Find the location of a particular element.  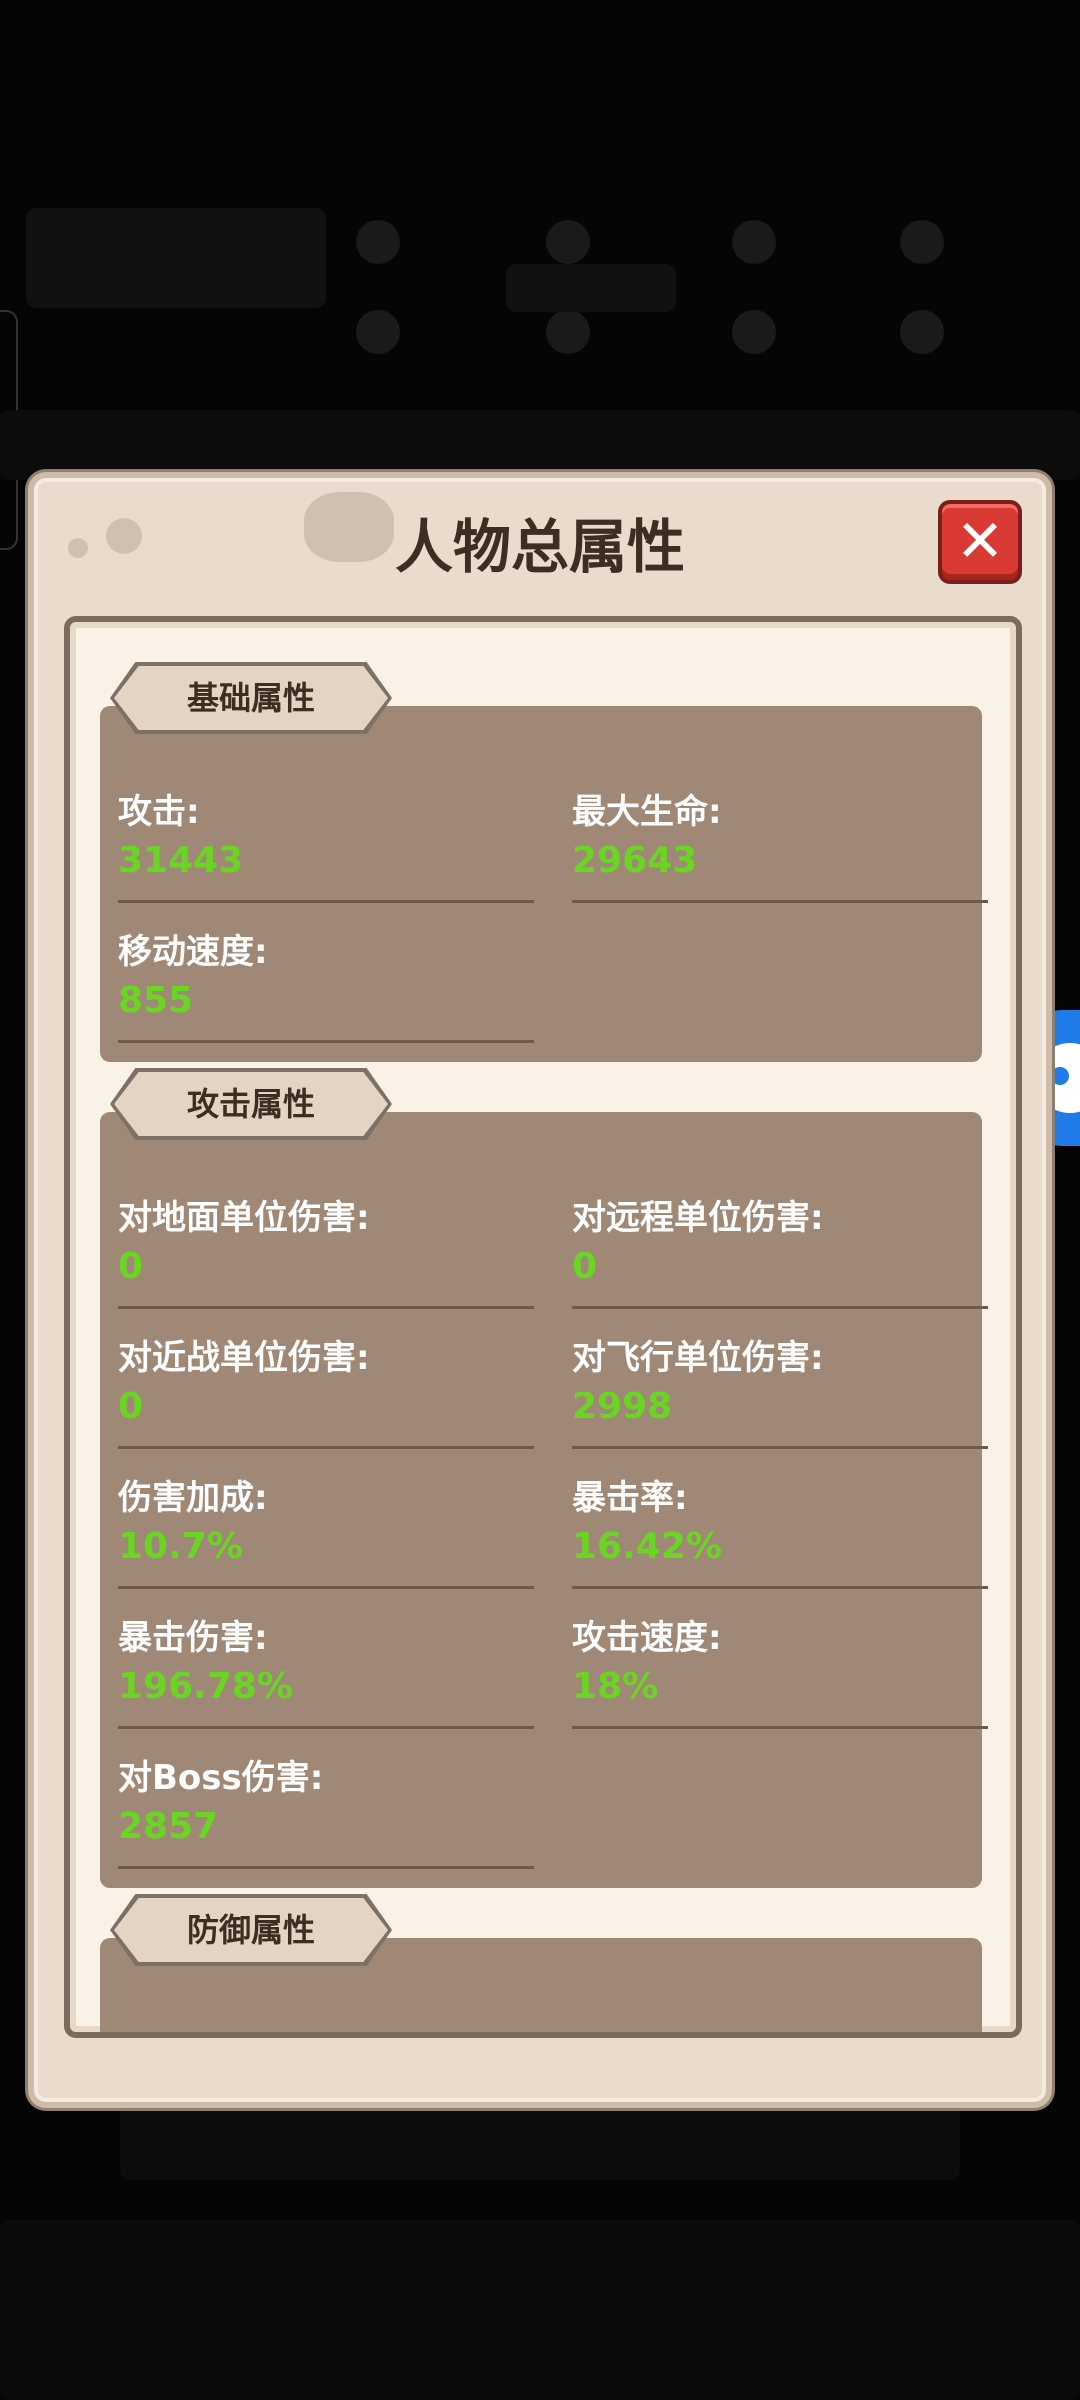

stat-value: 18% is located at coordinates (615, 1686).